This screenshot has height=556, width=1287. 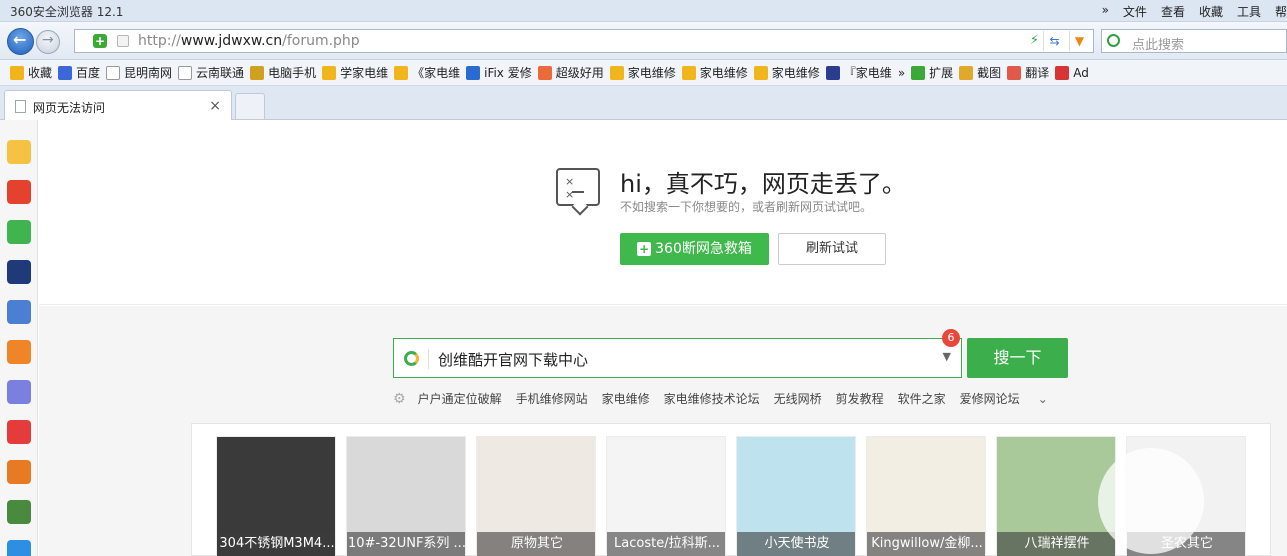 I want to click on search-value: 创维酷开官网下载中心, so click(x=513, y=360).